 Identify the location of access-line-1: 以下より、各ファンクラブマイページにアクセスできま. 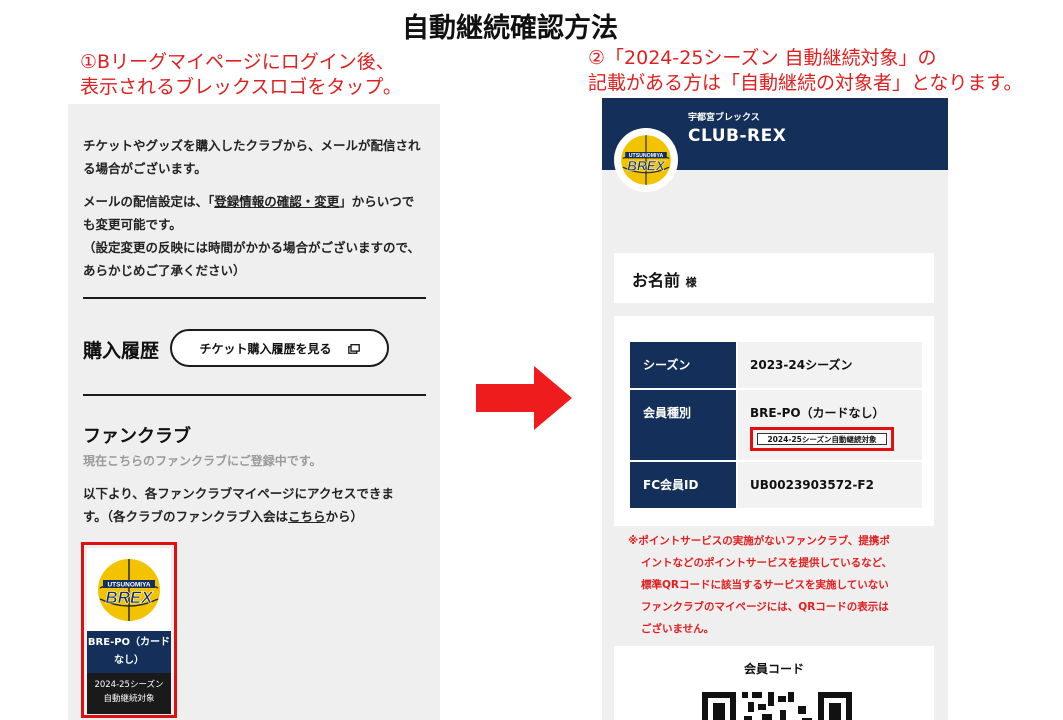
(238, 493).